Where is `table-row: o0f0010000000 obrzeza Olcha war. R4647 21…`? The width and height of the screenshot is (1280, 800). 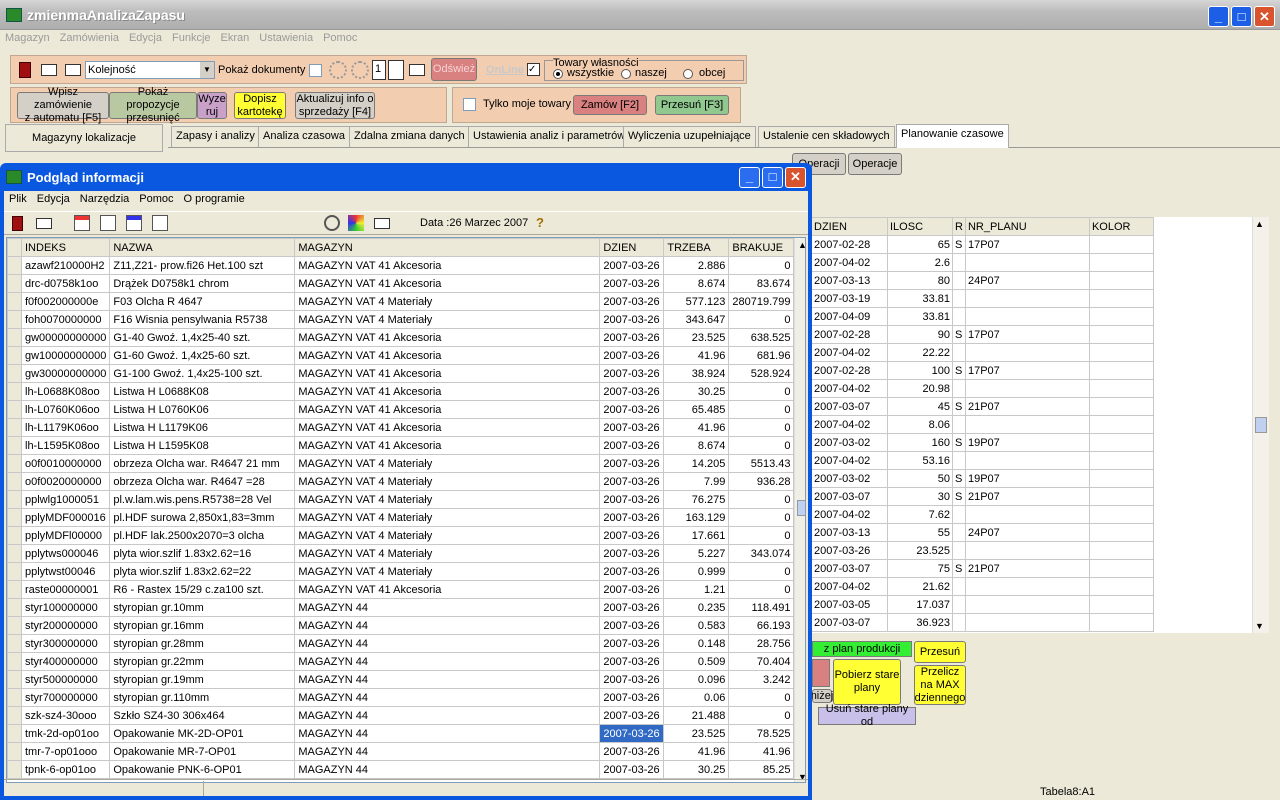
table-row: o0f0010000000 obrzeza Olcha war. R4647 21… is located at coordinates (401, 463).